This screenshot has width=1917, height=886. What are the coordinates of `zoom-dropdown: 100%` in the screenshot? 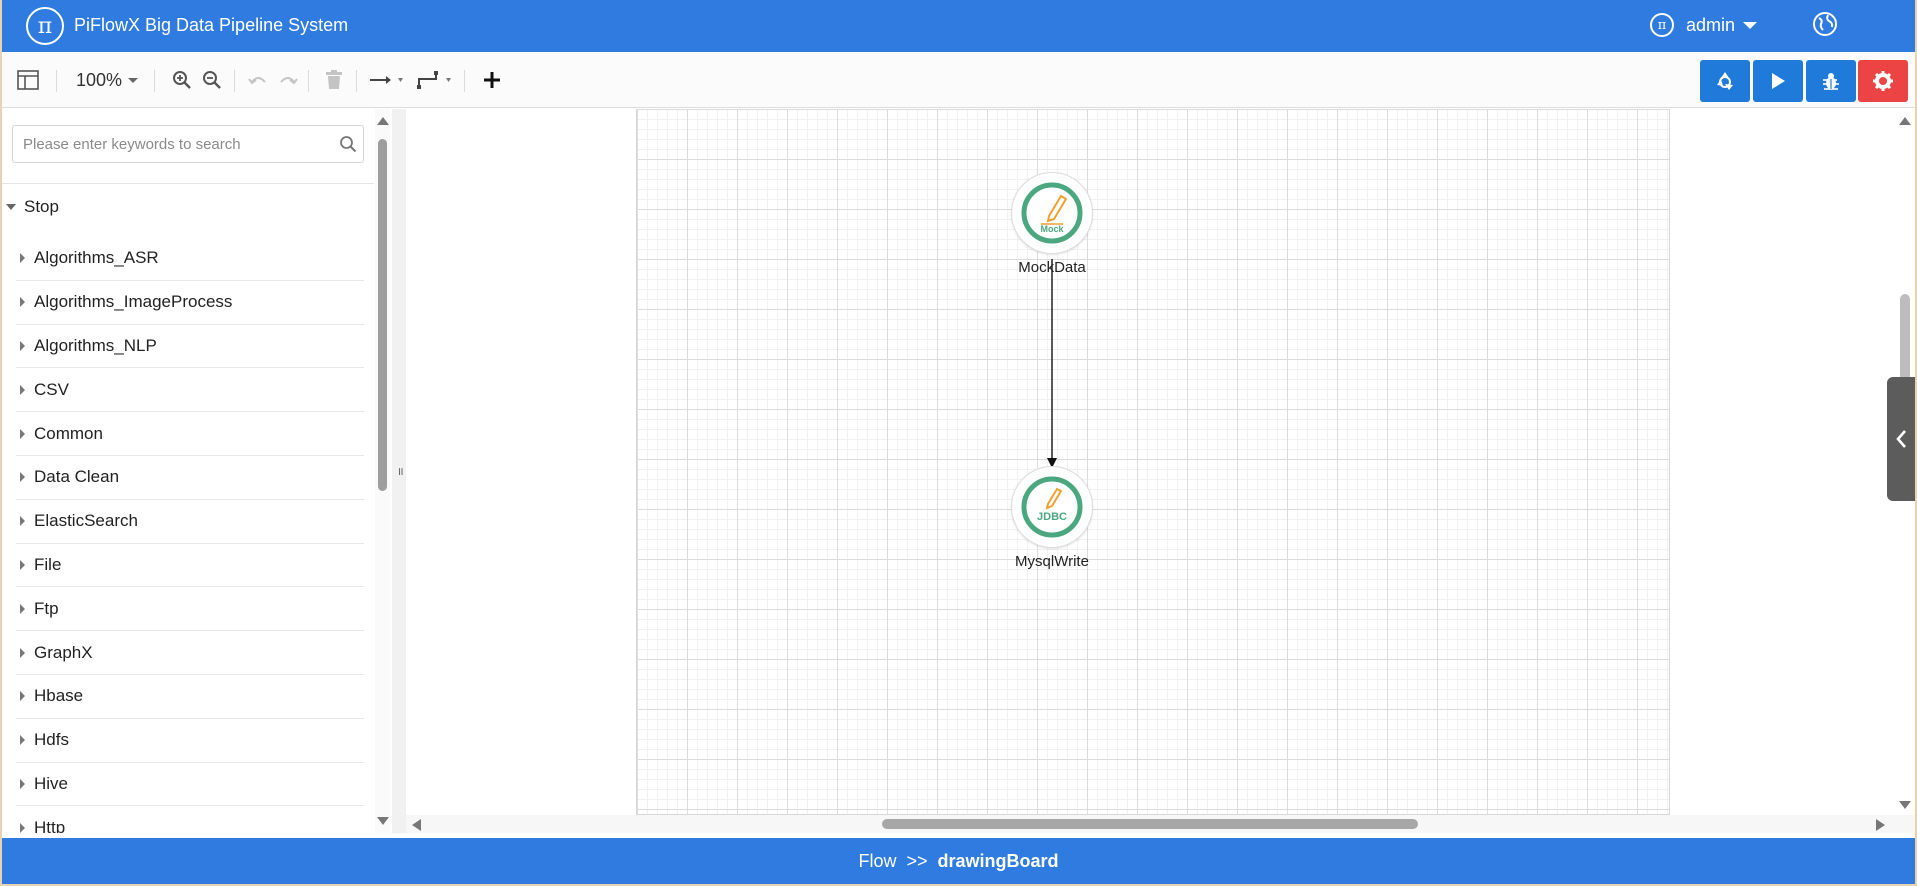 It's located at (107, 80).